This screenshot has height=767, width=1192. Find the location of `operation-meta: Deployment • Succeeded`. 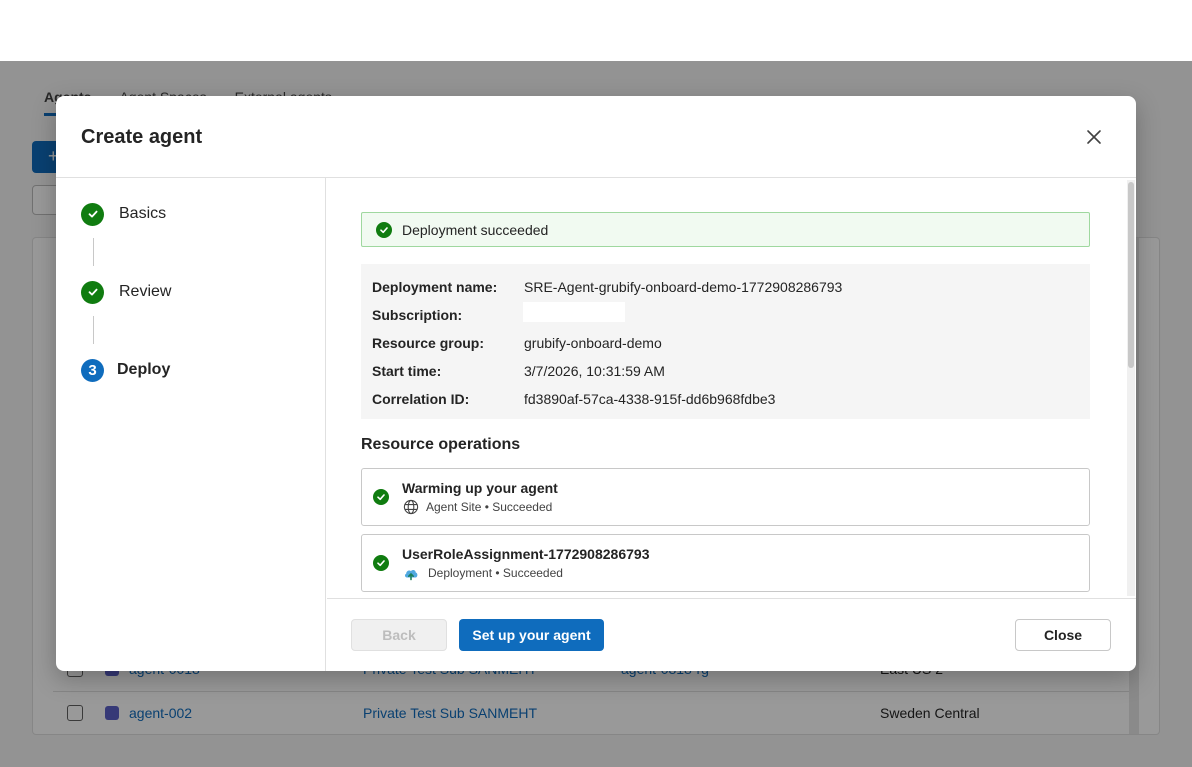

operation-meta: Deployment • Succeeded is located at coordinates (482, 573).